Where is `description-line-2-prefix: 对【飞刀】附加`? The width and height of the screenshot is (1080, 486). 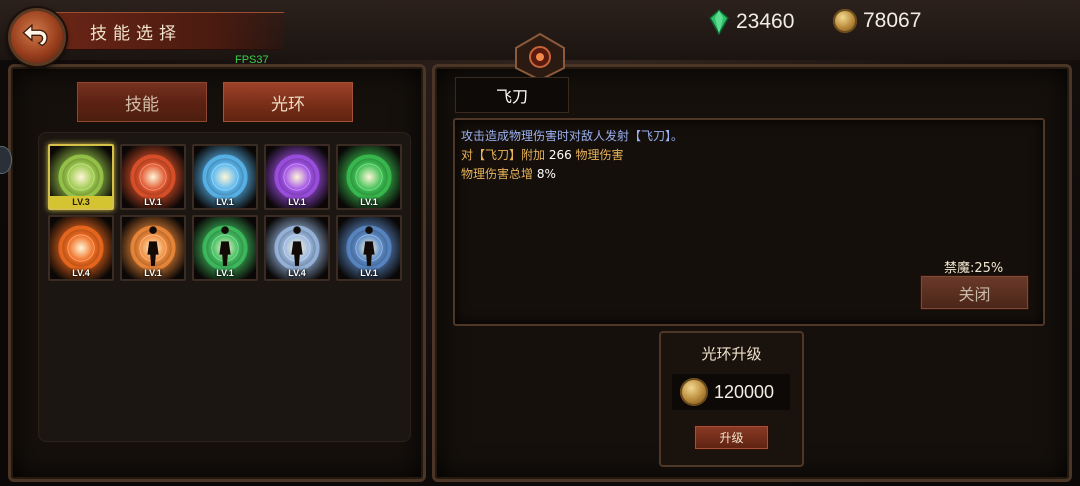
description-line-2-prefix: 对【飞刀】附加 is located at coordinates (505, 155).